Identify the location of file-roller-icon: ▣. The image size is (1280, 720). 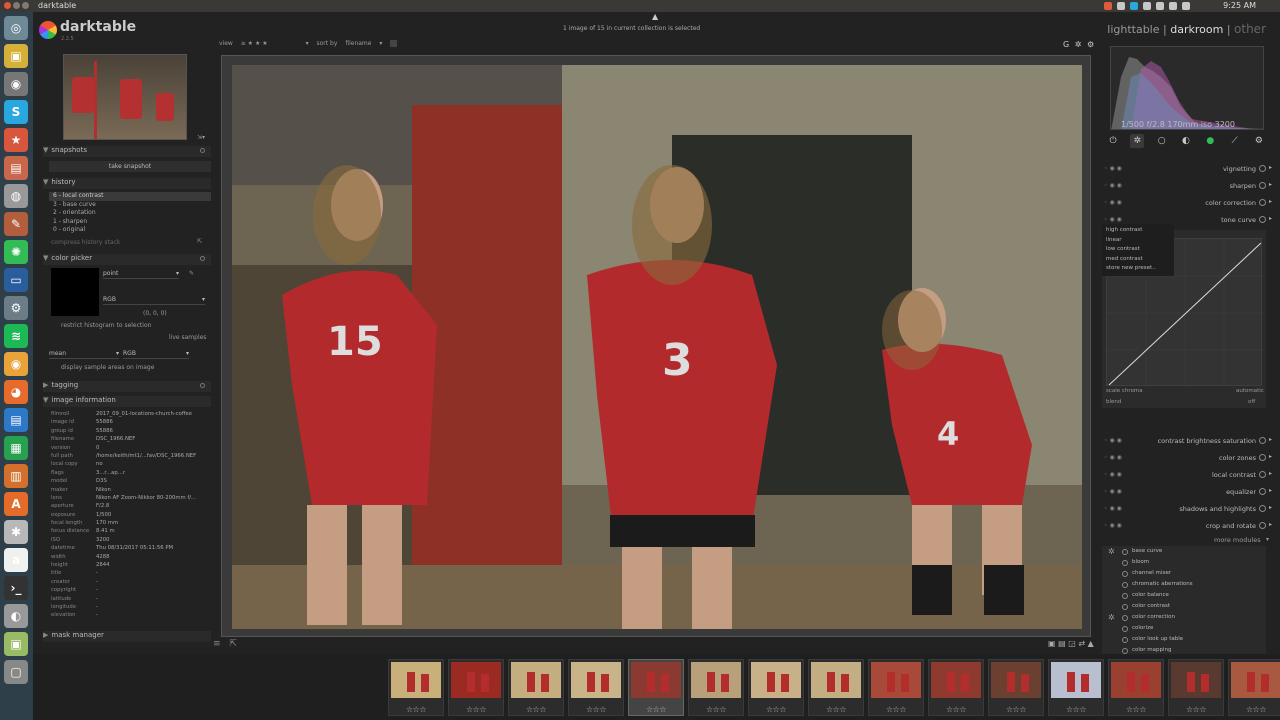
(16, 644).